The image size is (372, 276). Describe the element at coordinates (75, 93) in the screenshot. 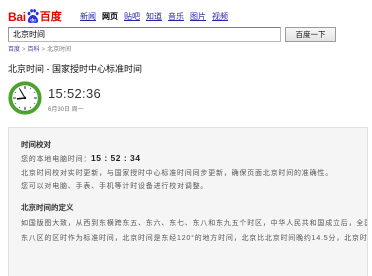

I see `current-time: 15:52:36` at that location.